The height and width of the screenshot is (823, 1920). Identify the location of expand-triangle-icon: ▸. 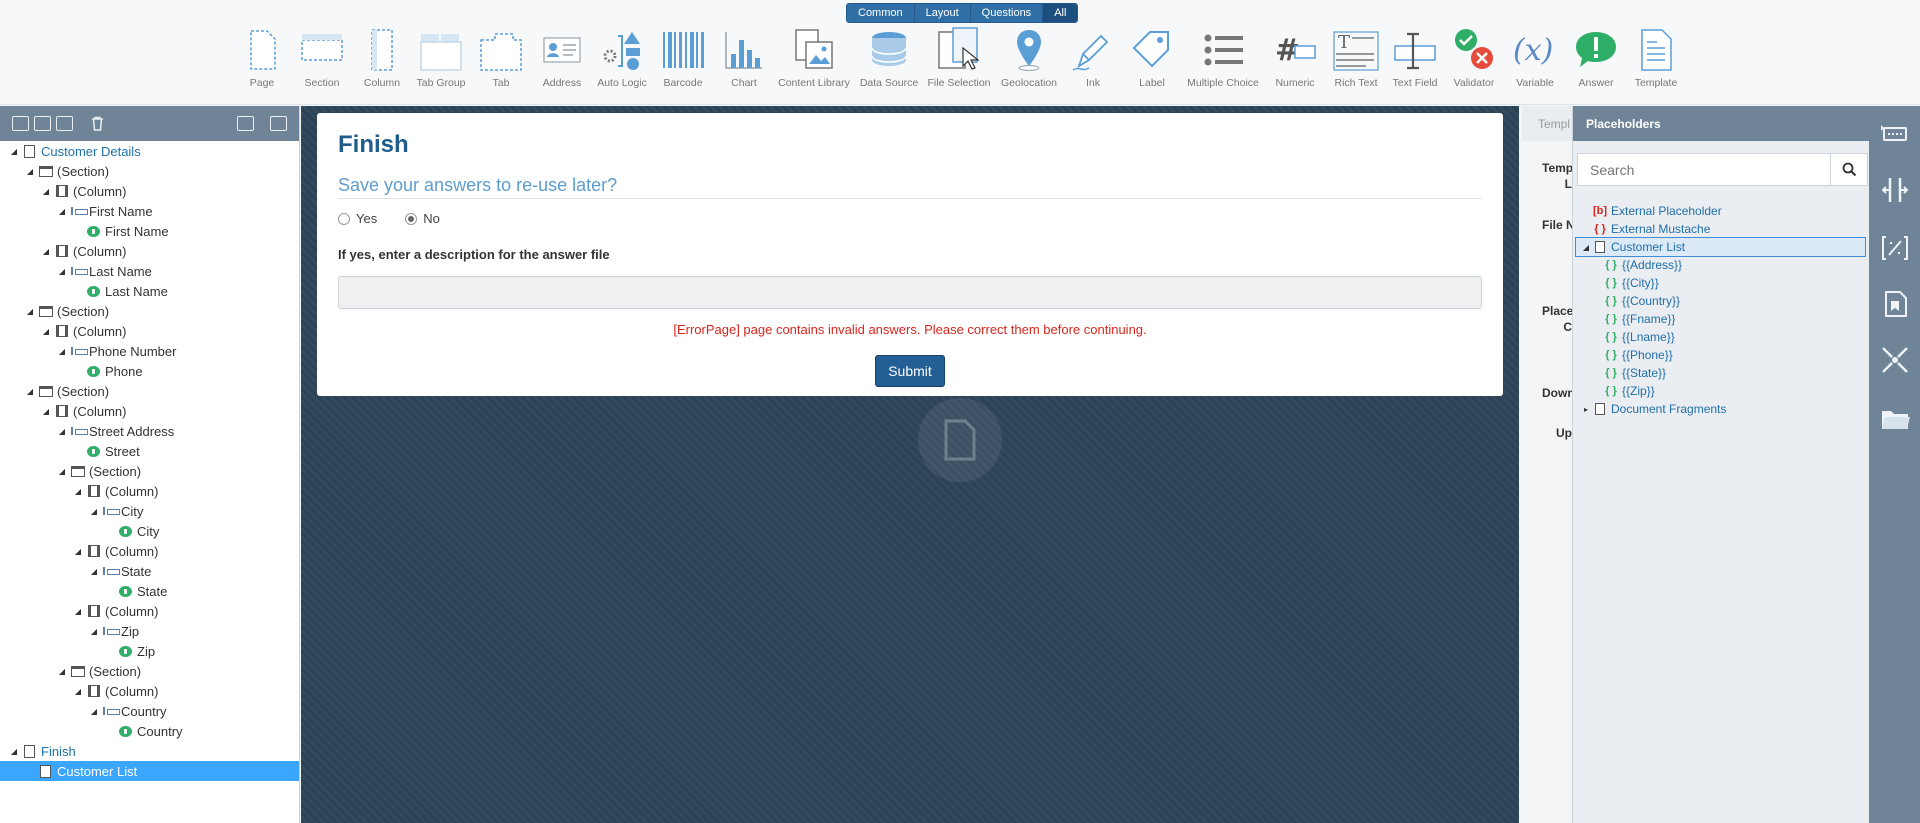
(1586, 409).